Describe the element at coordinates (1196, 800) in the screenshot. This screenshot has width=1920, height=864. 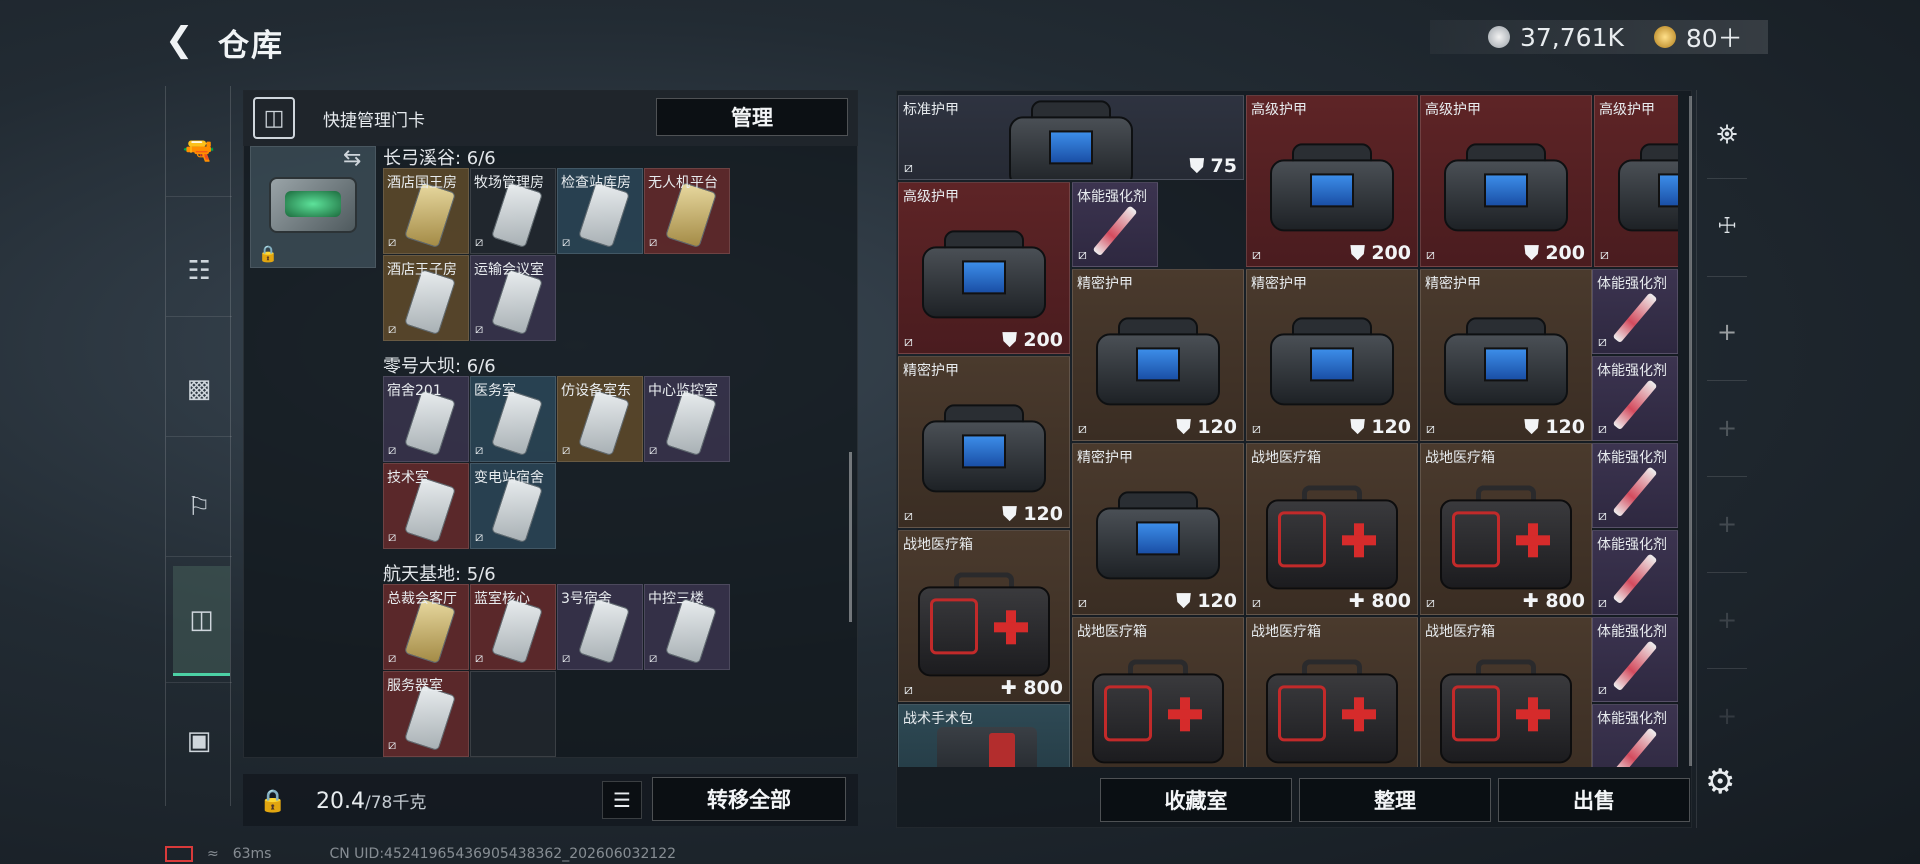
I see `collection-button: 收藏室` at that location.